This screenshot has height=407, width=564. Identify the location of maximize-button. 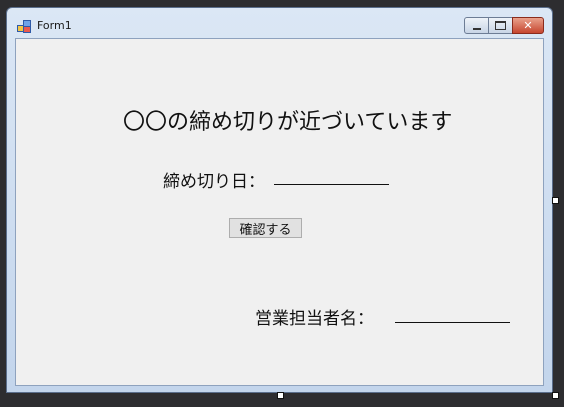
(500, 25).